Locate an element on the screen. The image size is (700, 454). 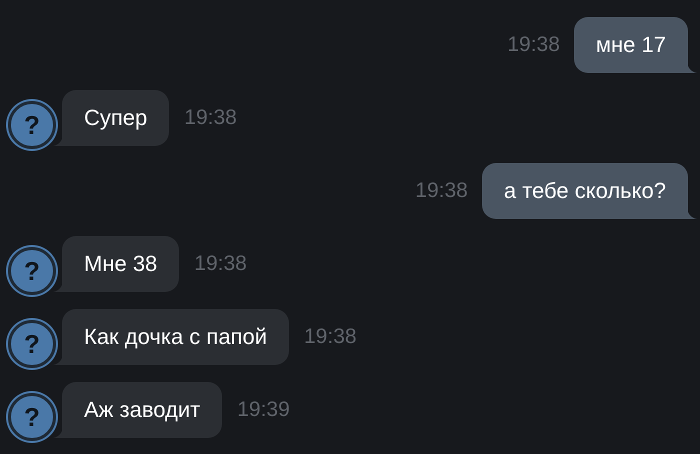
message-time: 19:39 is located at coordinates (263, 410).